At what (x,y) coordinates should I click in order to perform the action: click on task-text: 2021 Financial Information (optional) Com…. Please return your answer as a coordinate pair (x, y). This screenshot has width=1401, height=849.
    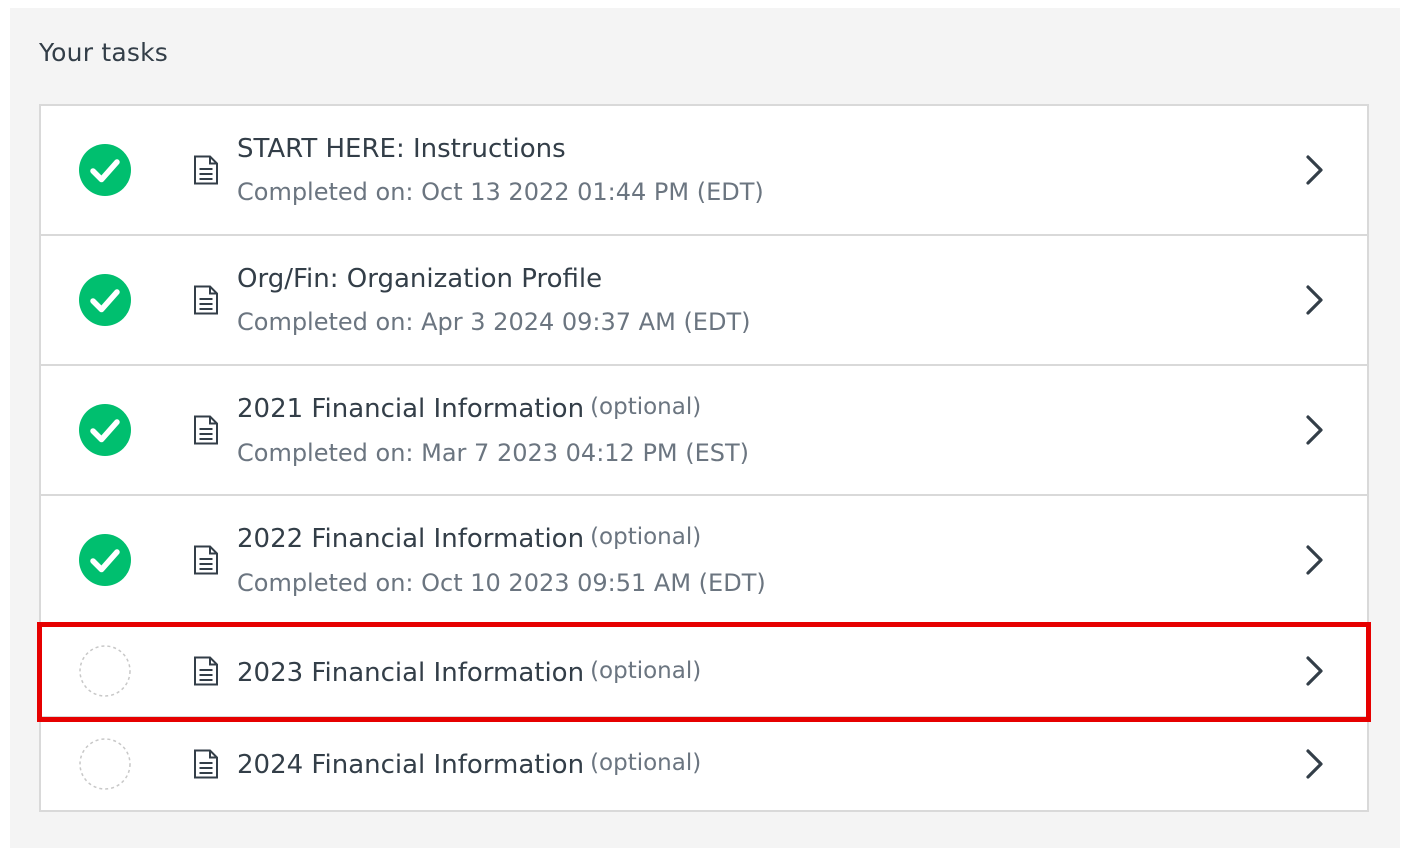
    Looking at the image, I should click on (752, 430).